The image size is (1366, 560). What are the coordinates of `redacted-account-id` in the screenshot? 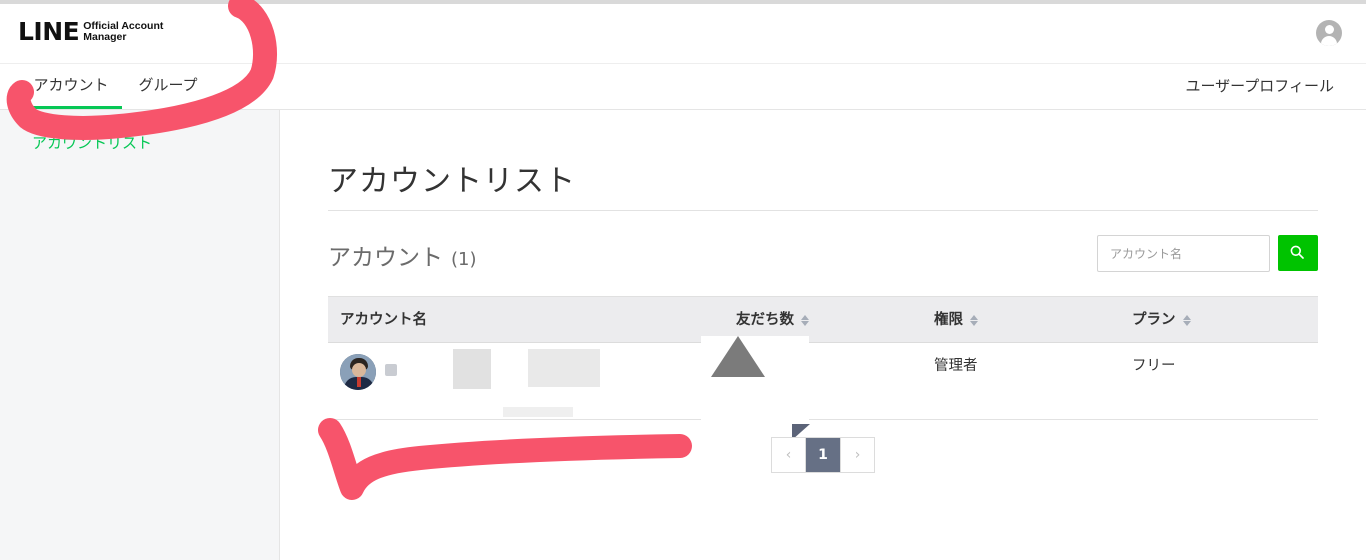 It's located at (564, 368).